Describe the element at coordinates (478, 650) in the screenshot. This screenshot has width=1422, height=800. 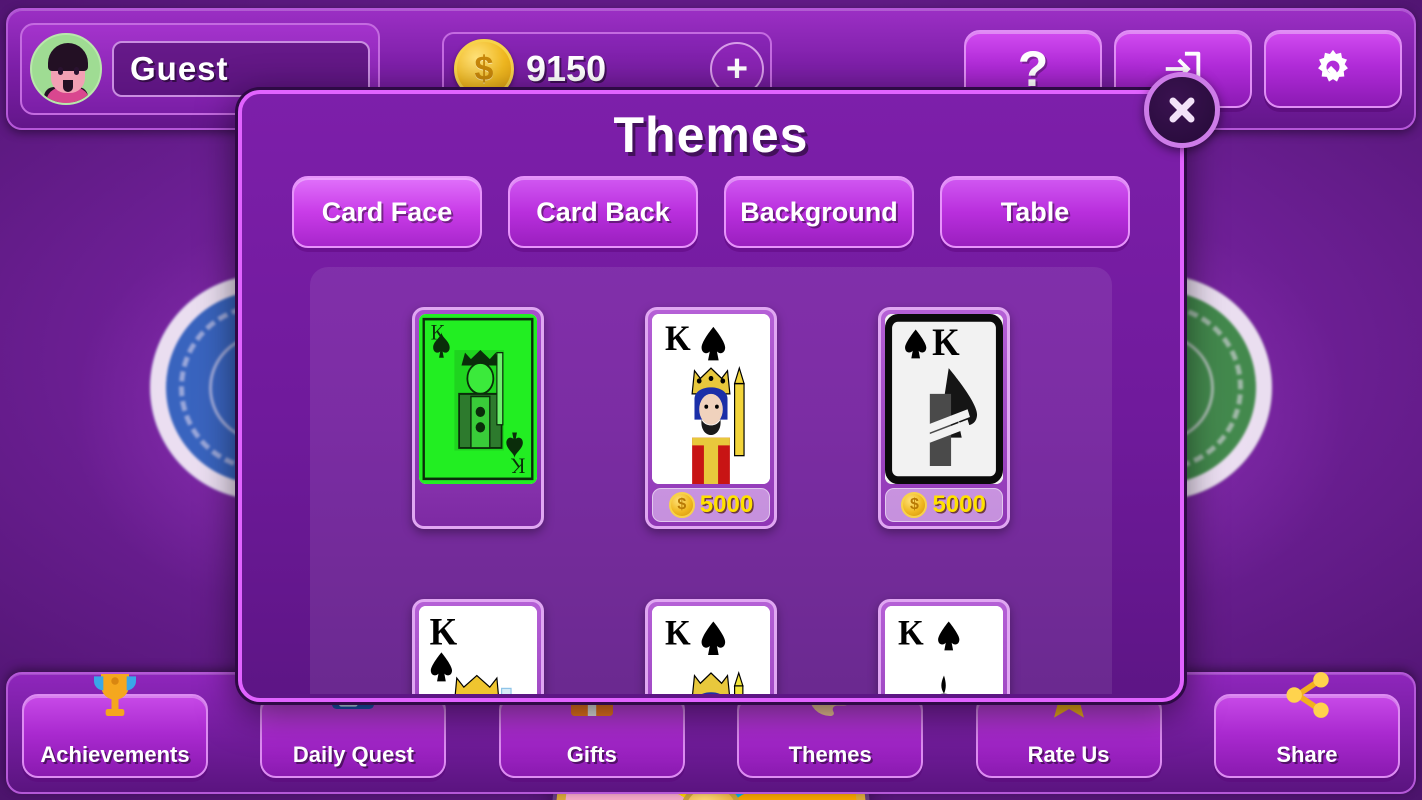
I see `card-preview-blue-classic: K` at that location.